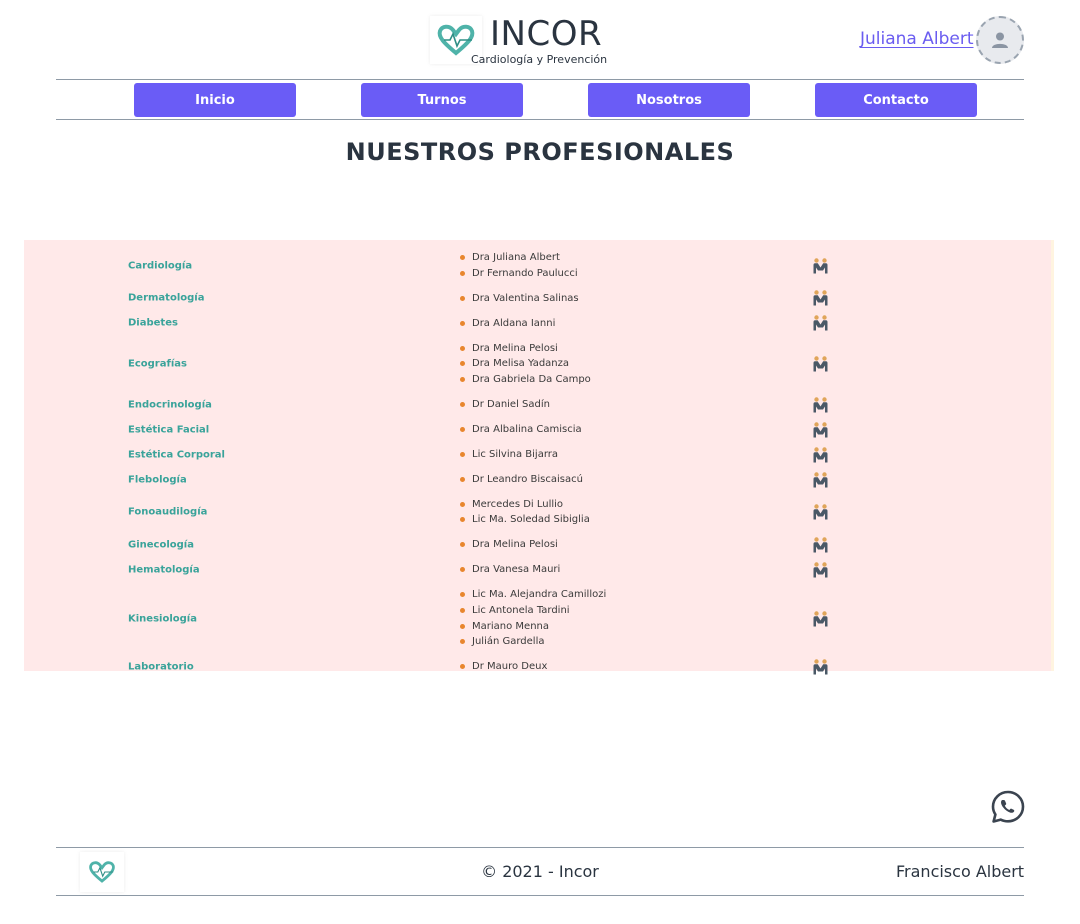 The image size is (1080, 924). I want to click on doctor-list-item: Dr Daniel Sadín, so click(505, 405).